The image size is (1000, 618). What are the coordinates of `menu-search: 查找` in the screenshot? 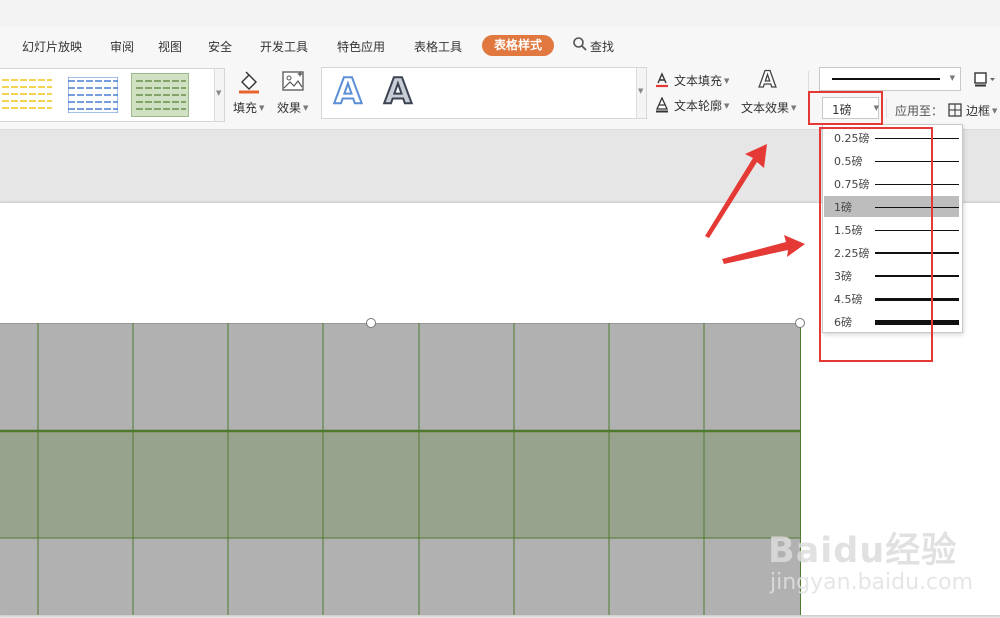 It's located at (602, 46).